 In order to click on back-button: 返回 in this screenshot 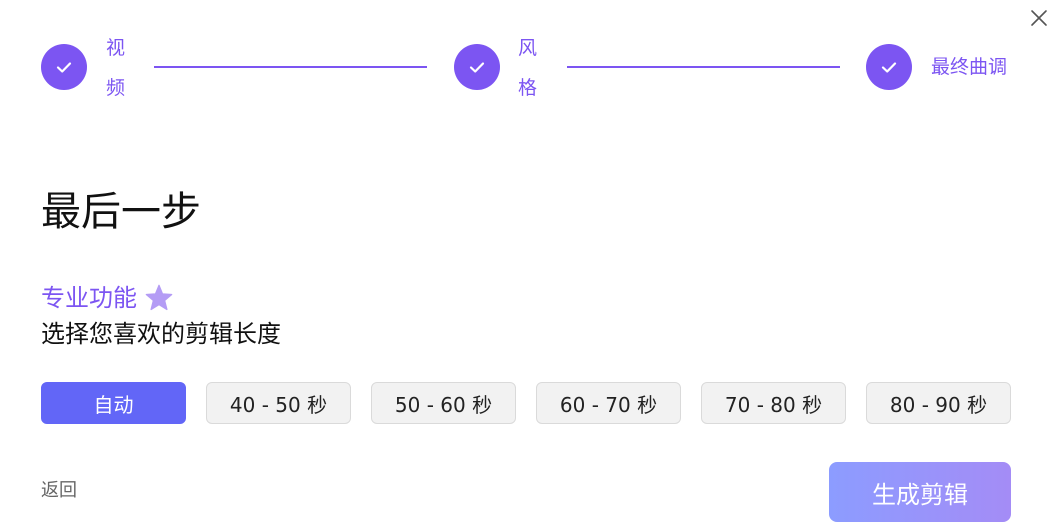, I will do `click(59, 491)`.